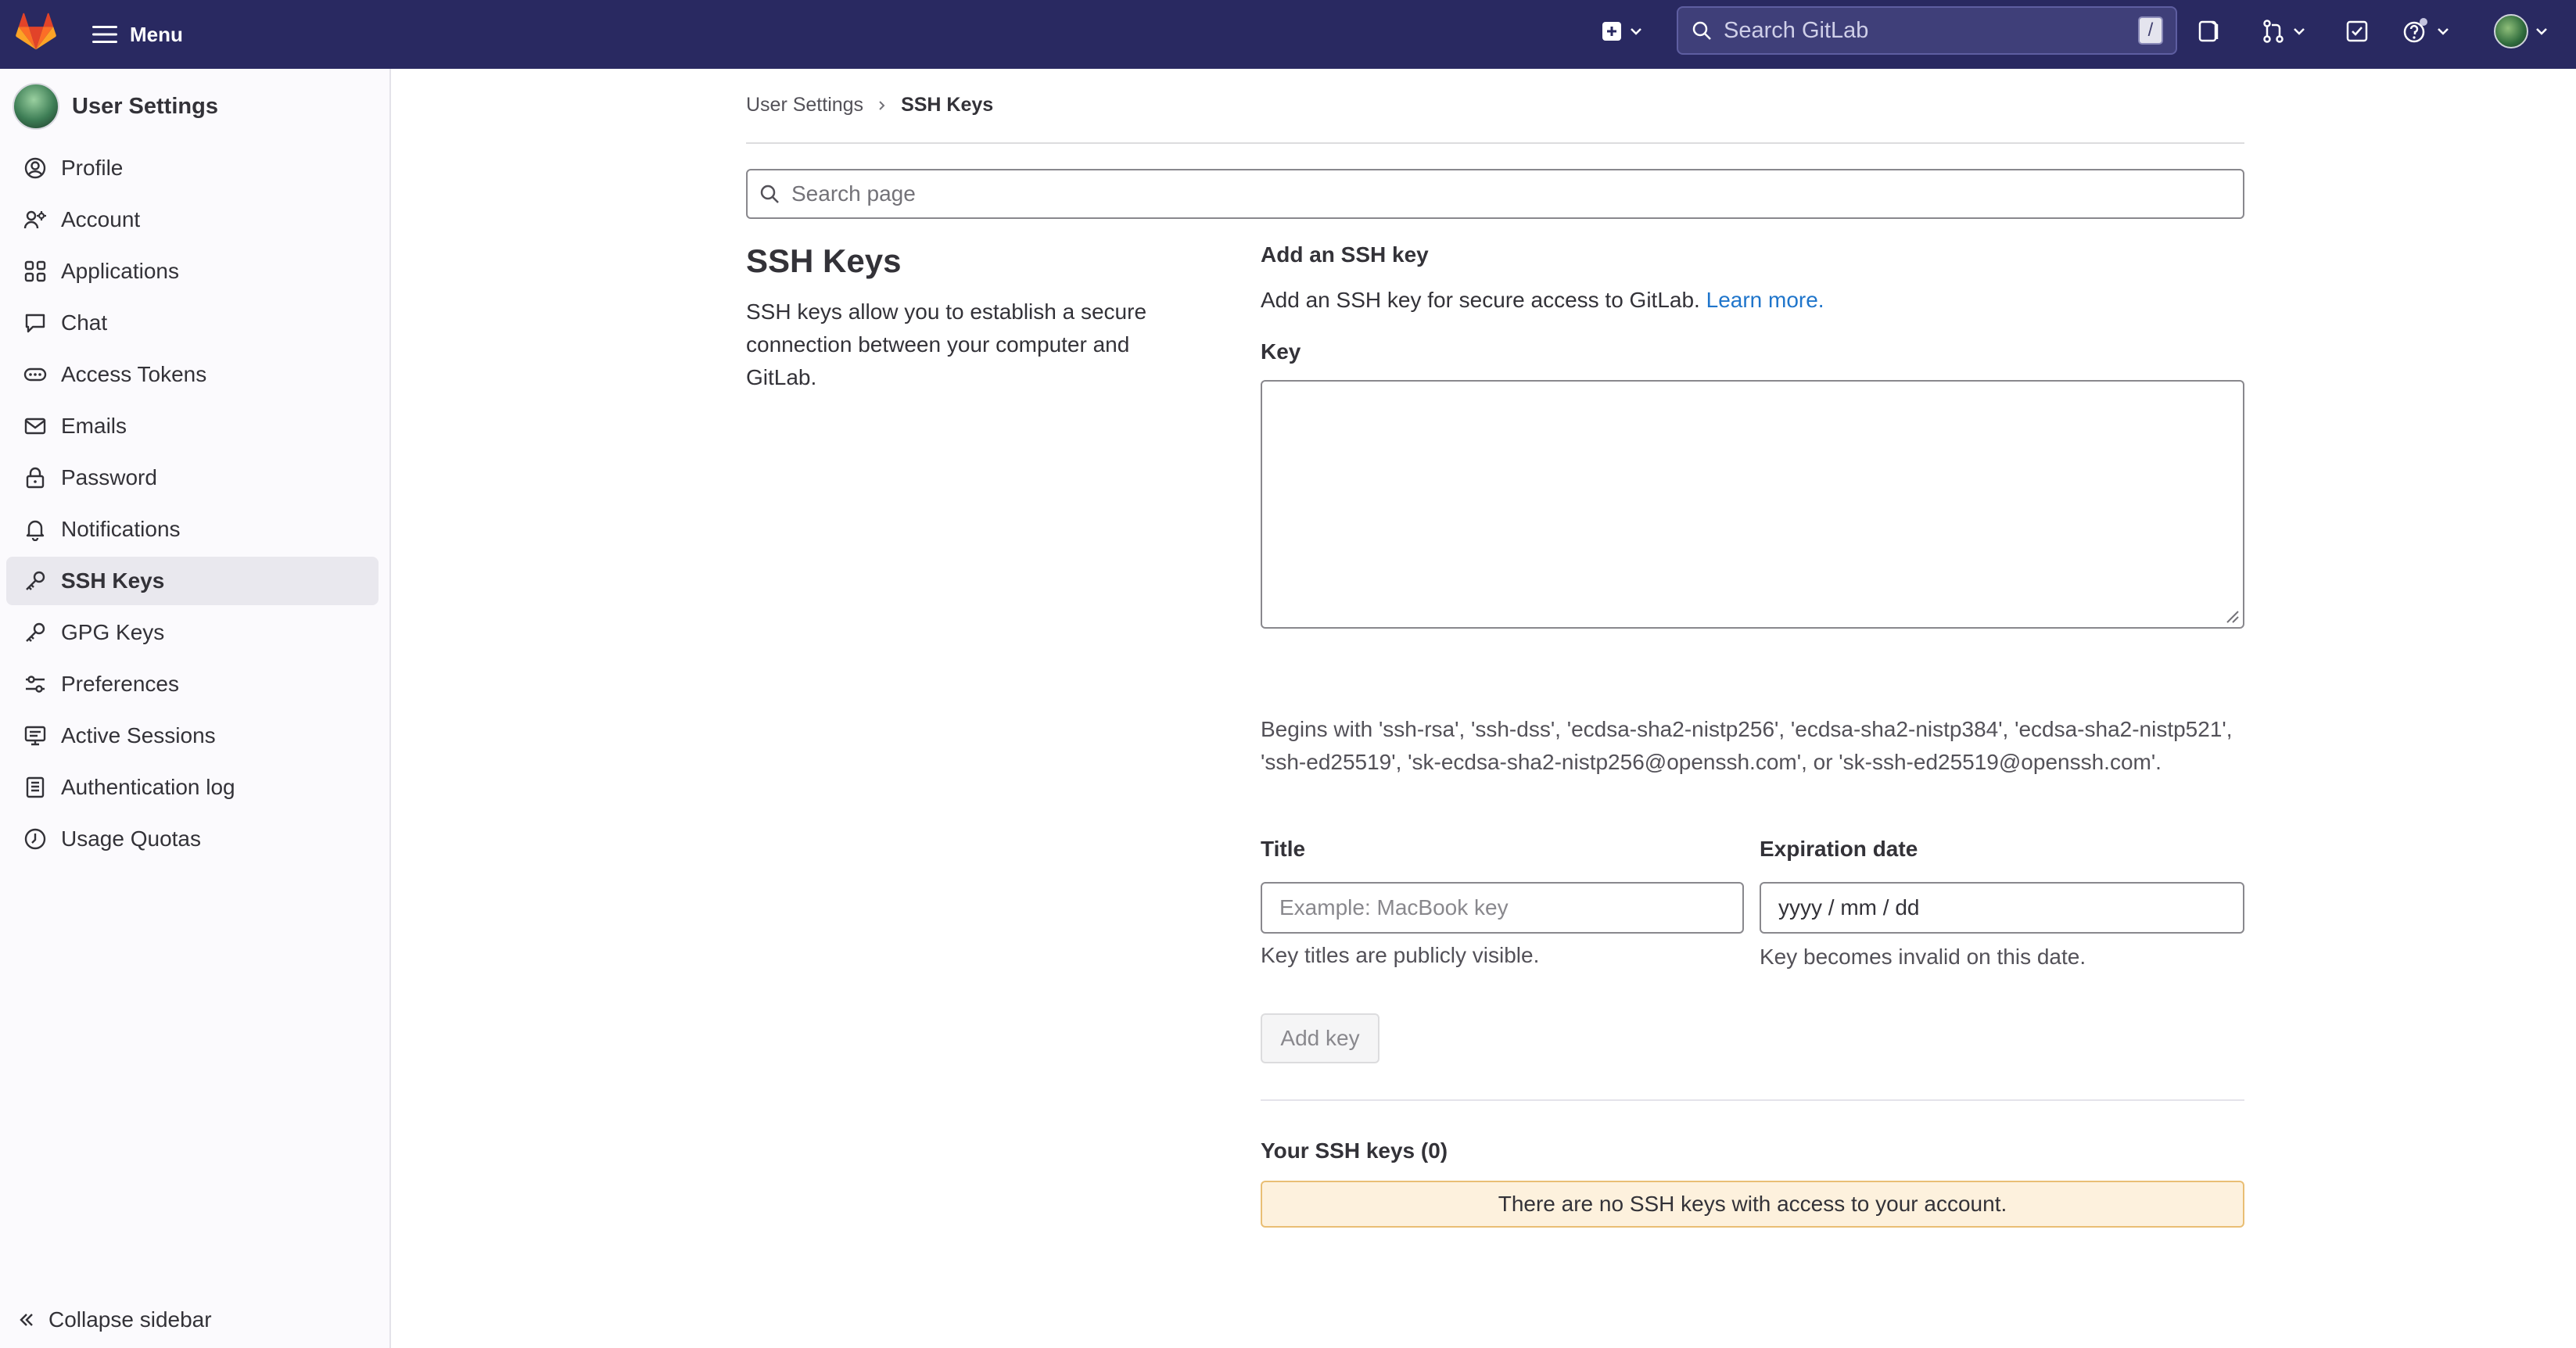 The width and height of the screenshot is (2576, 1348). I want to click on sidebar-item-label: Emails, so click(94, 426).